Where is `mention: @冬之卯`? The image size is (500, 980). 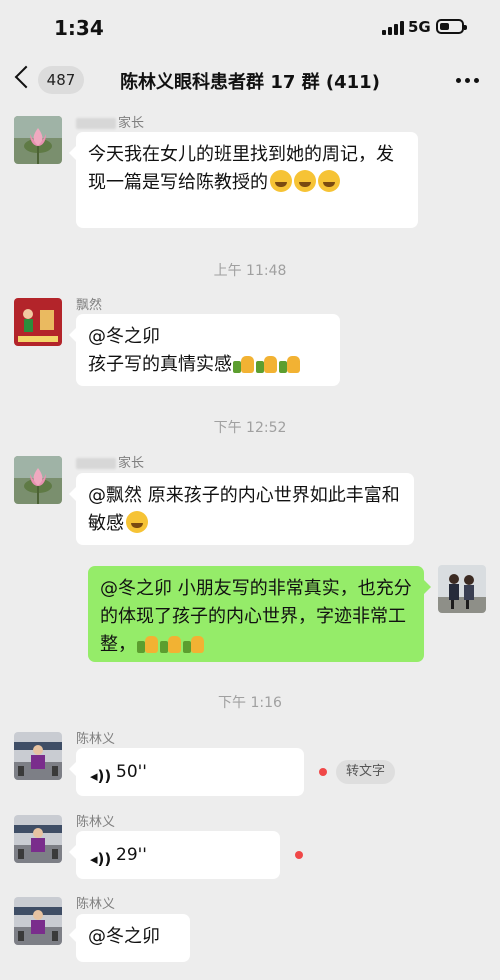
mention: @冬之卯 is located at coordinates (124, 336).